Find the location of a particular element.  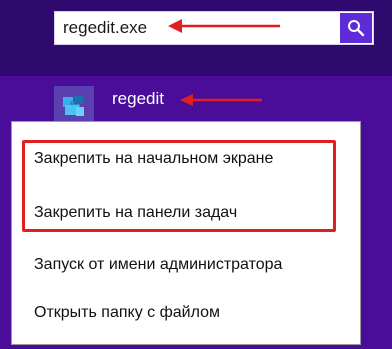

search-icon is located at coordinates (356, 28).